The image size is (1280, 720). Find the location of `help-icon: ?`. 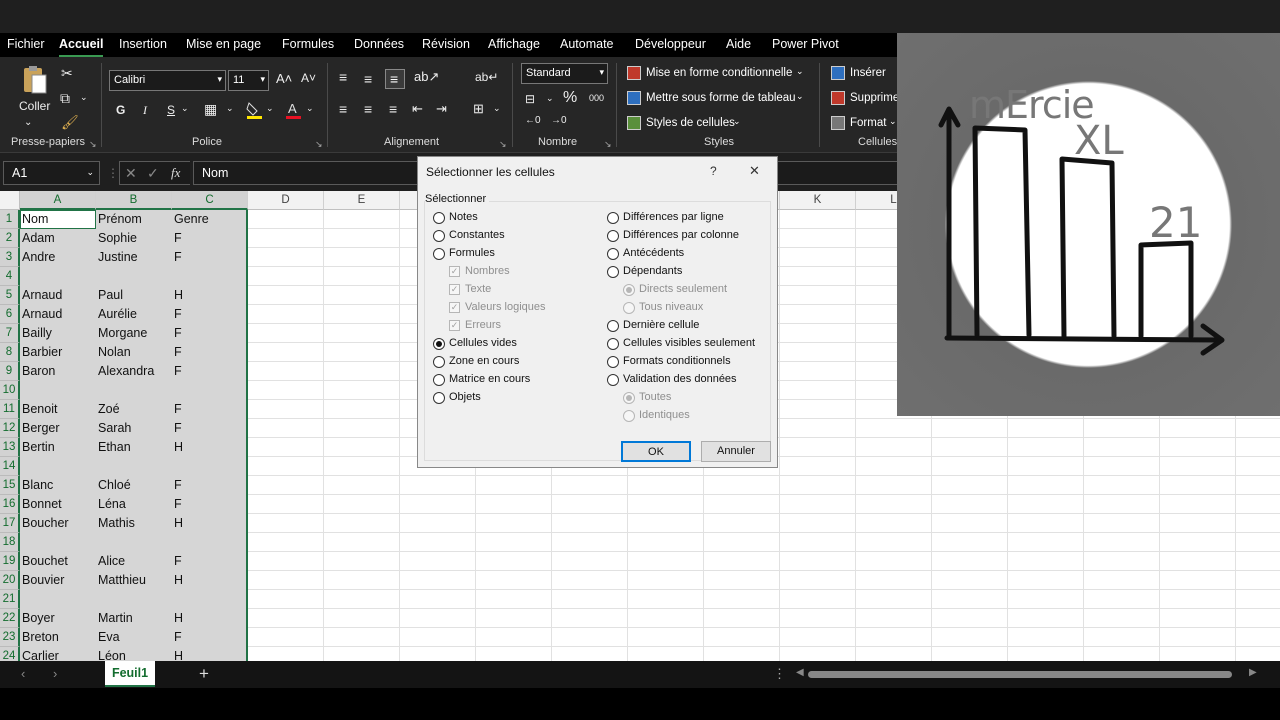

help-icon: ? is located at coordinates (713, 171).